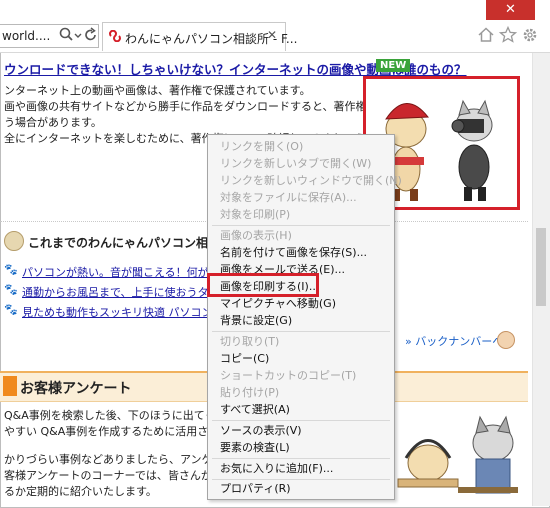  Describe the element at coordinates (296, 163) in the screenshot. I see `menu-item-label: リンクを新しいタブで開く(W)` at that location.